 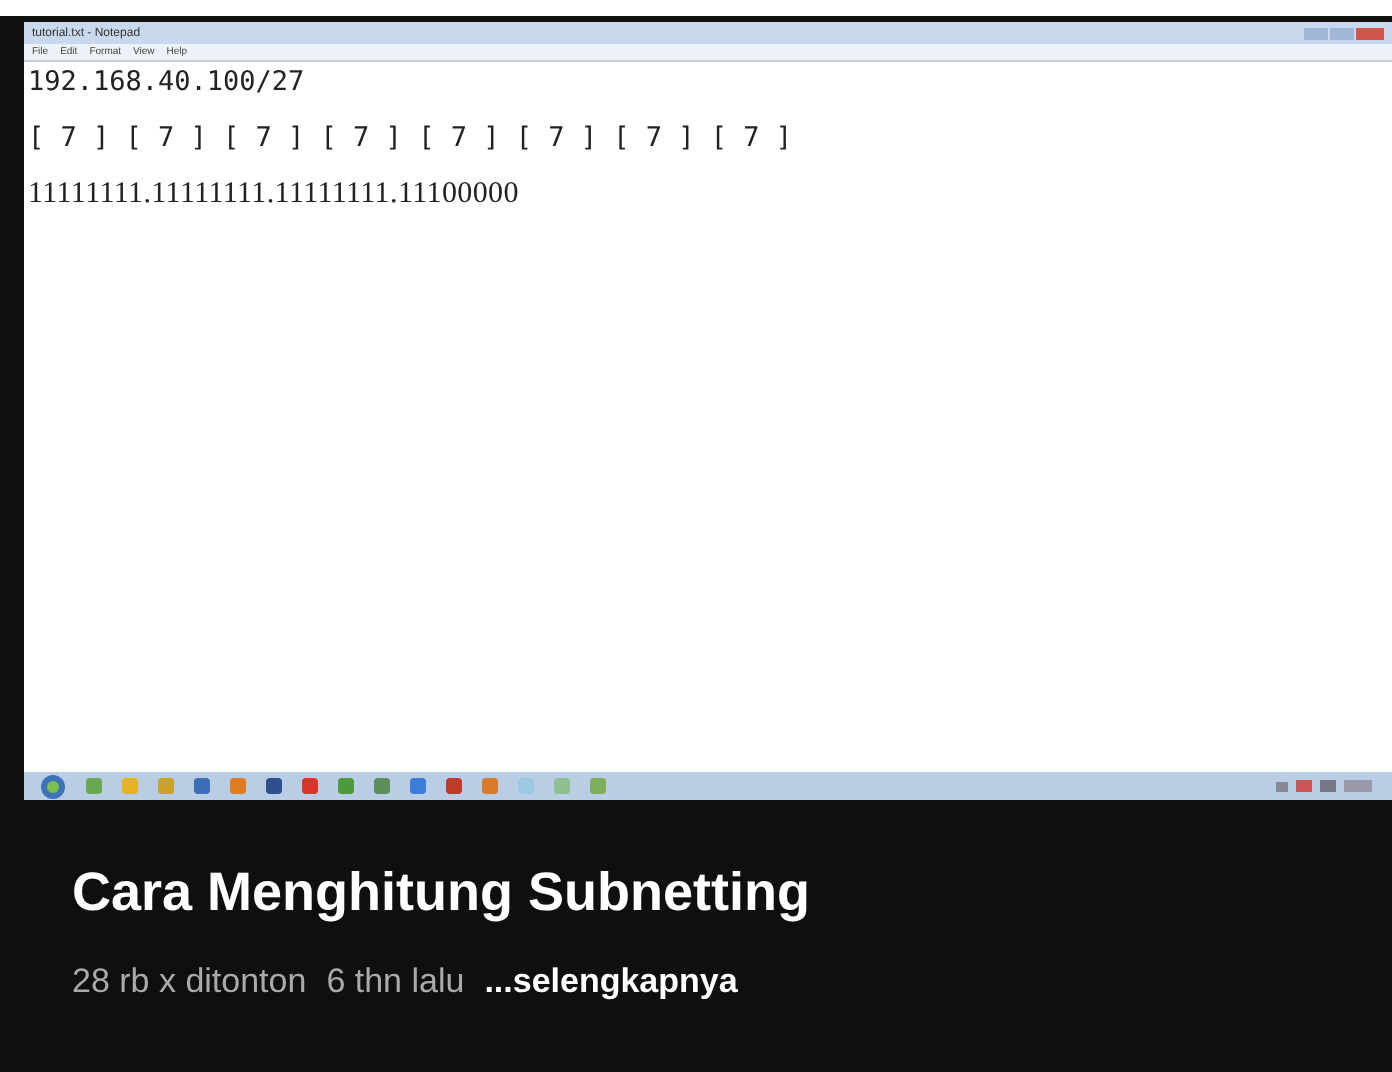 I want to click on window-controls-icon, so click(x=1344, y=33).